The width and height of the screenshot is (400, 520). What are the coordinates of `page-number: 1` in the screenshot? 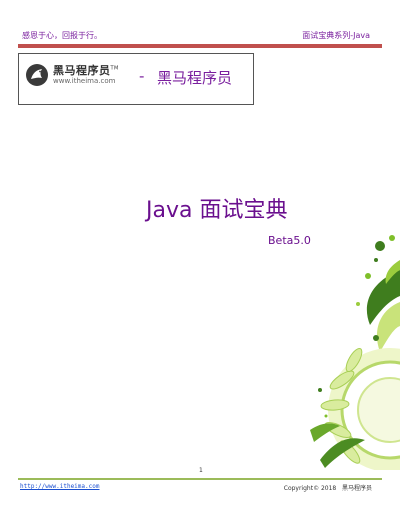 It's located at (201, 470).